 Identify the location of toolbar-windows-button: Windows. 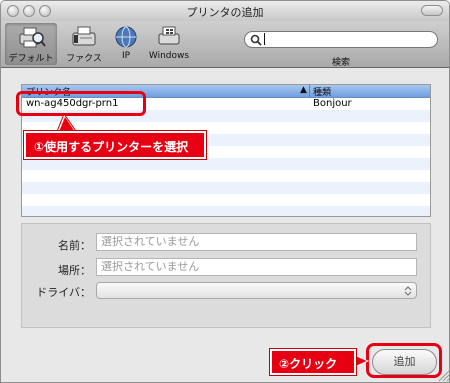
(169, 44).